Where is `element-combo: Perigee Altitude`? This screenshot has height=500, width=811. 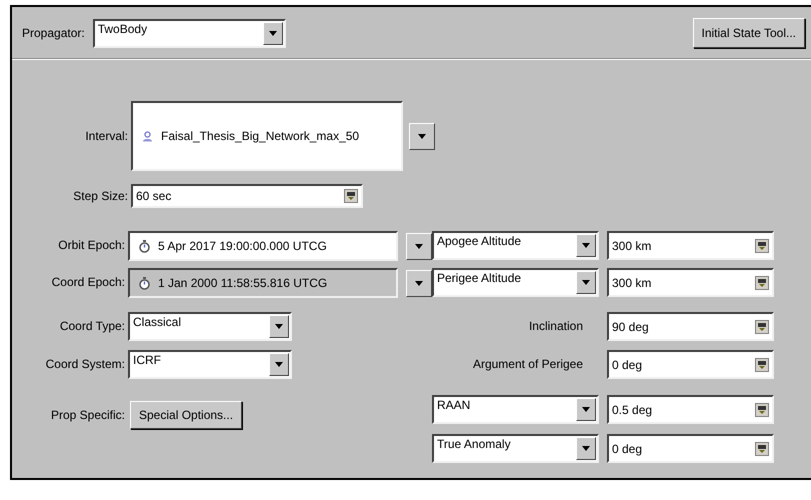 element-combo: Perigee Altitude is located at coordinates (515, 282).